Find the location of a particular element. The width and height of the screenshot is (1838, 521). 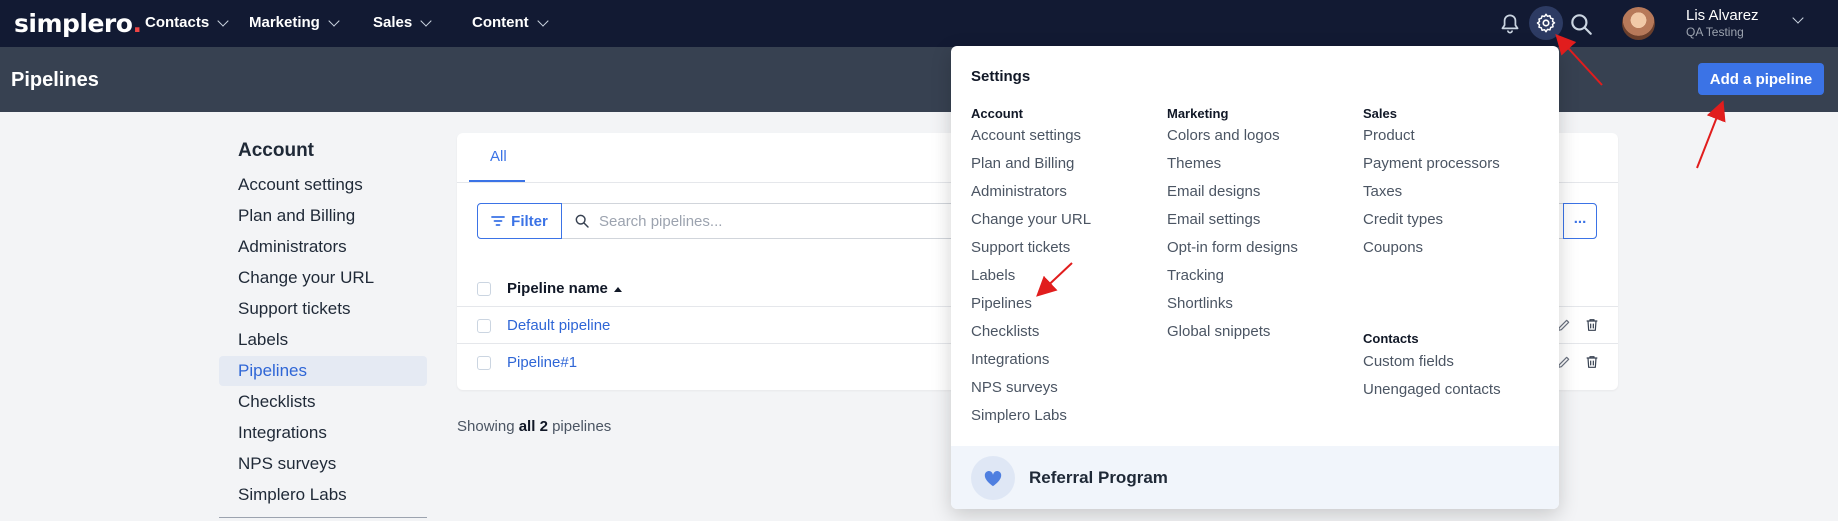

heart-icon is located at coordinates (993, 479).